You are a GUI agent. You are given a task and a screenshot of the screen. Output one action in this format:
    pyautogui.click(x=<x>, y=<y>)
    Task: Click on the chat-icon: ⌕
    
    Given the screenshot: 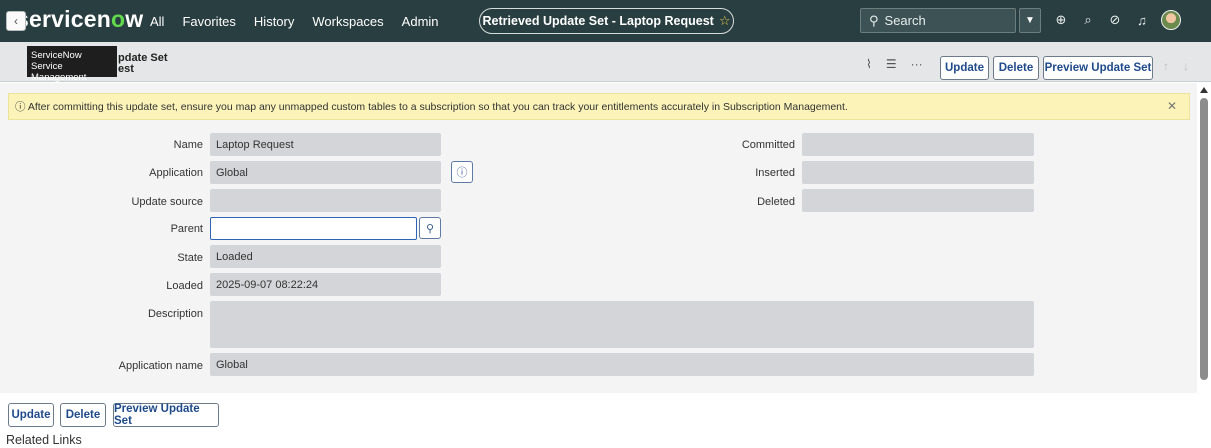 What is the action you would take?
    pyautogui.click(x=1088, y=20)
    